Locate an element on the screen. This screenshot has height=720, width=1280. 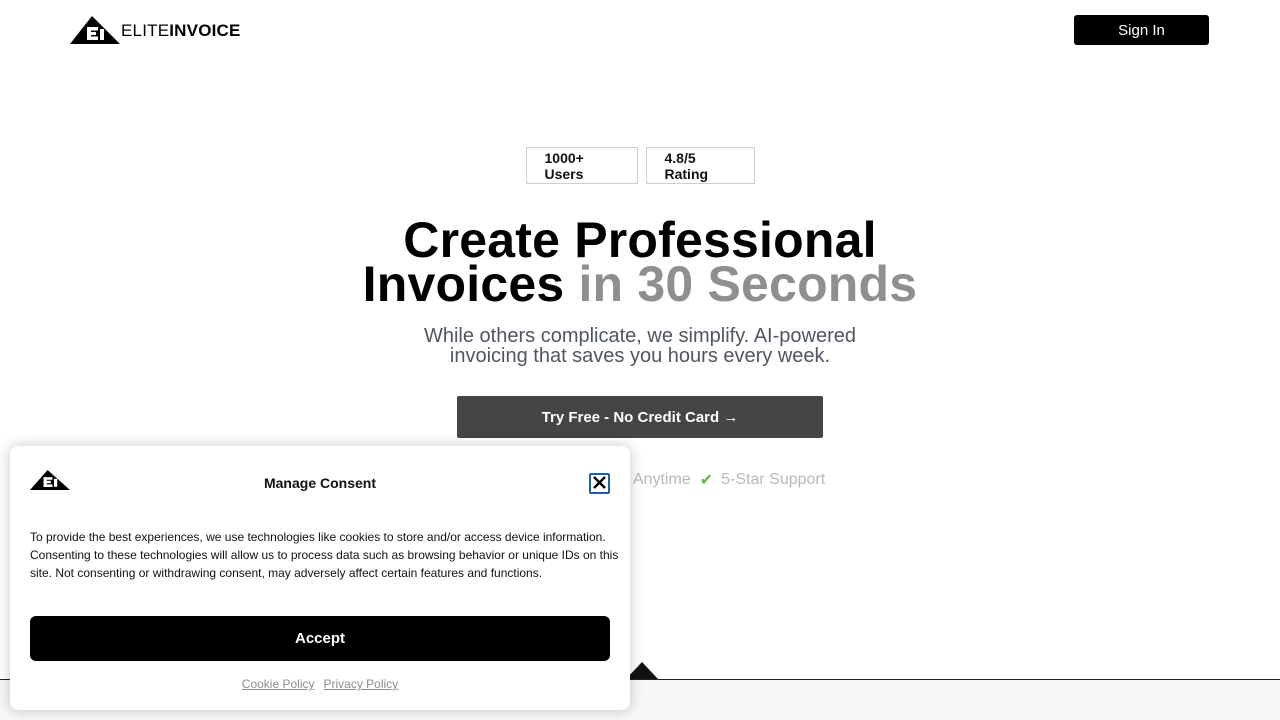
close-icon is located at coordinates (599, 483).